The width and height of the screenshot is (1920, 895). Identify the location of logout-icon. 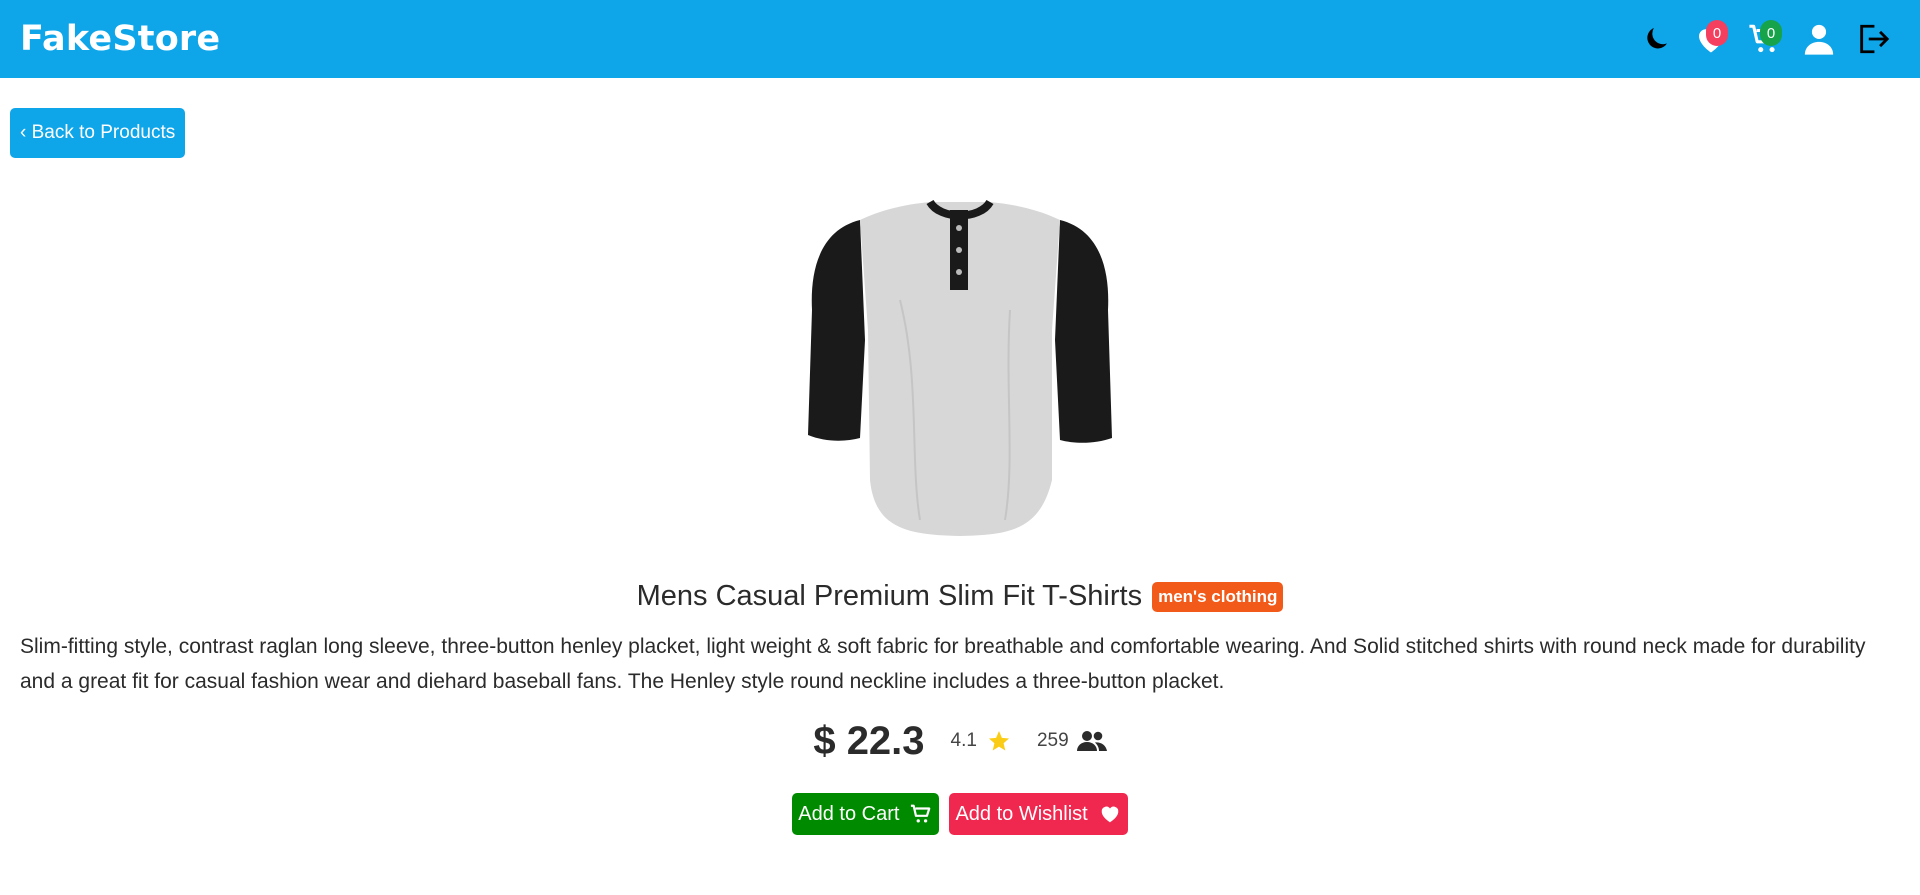
(1875, 39).